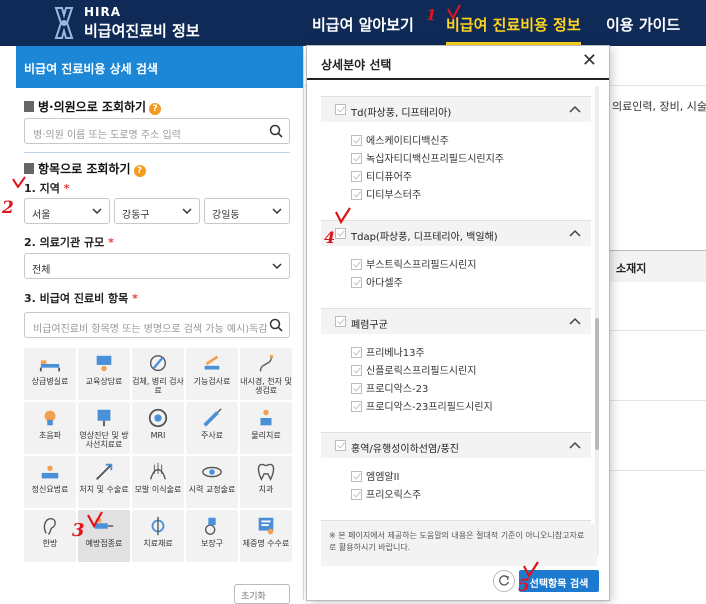  What do you see at coordinates (157, 266) in the screenshot?
I see `institution-size-select: 전체` at bounding box center [157, 266].